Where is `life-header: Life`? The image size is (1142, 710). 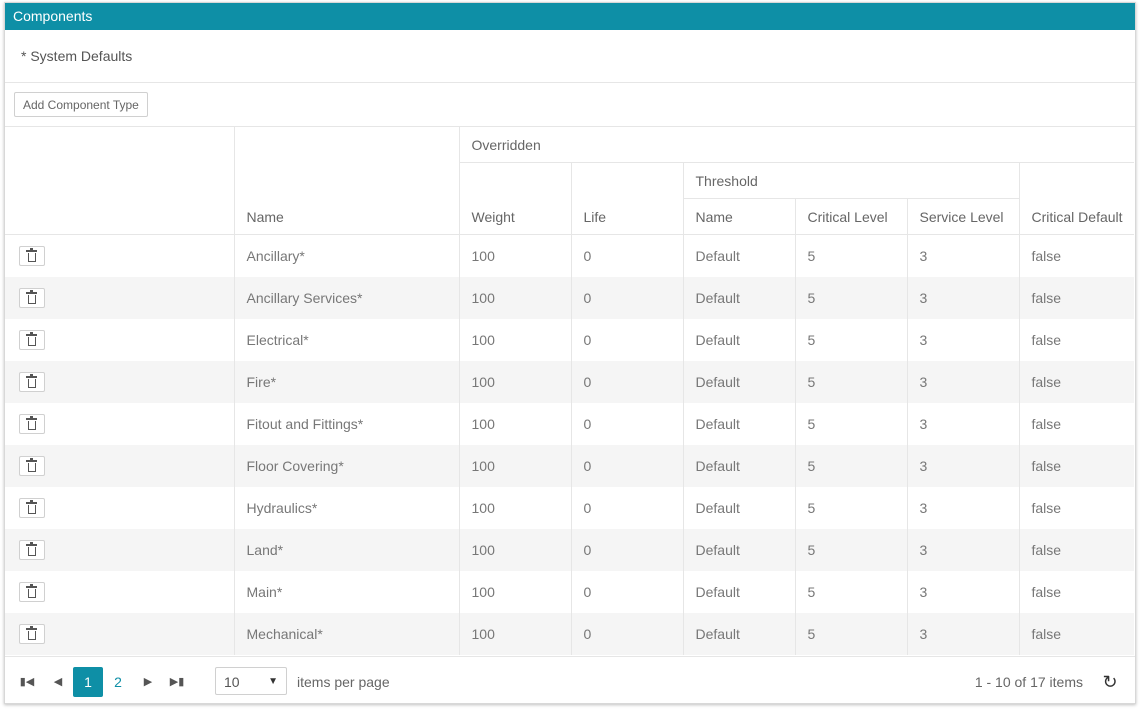 life-header: Life is located at coordinates (626, 198).